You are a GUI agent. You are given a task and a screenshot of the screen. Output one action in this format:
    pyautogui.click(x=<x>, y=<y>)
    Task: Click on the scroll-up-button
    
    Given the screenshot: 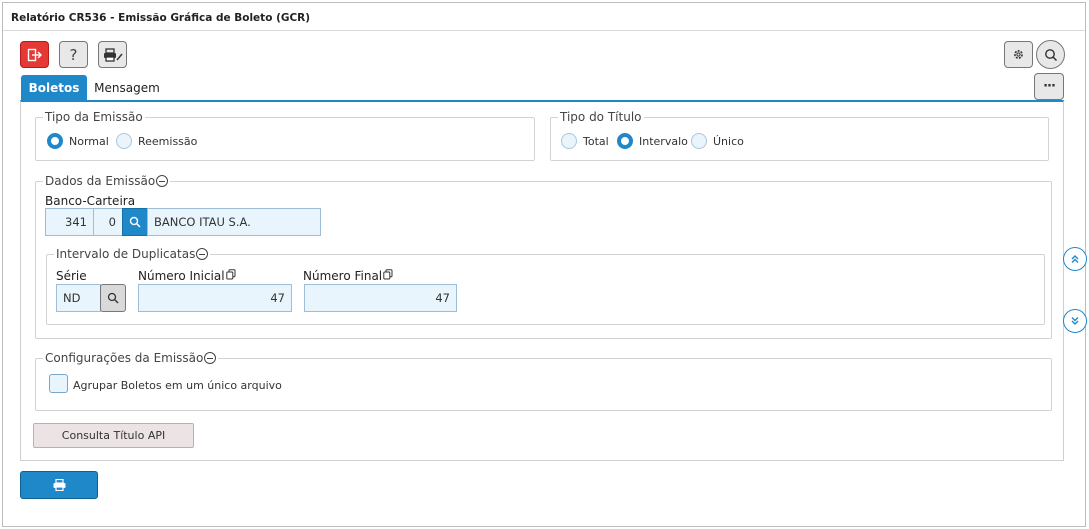 What is the action you would take?
    pyautogui.click(x=1075, y=259)
    